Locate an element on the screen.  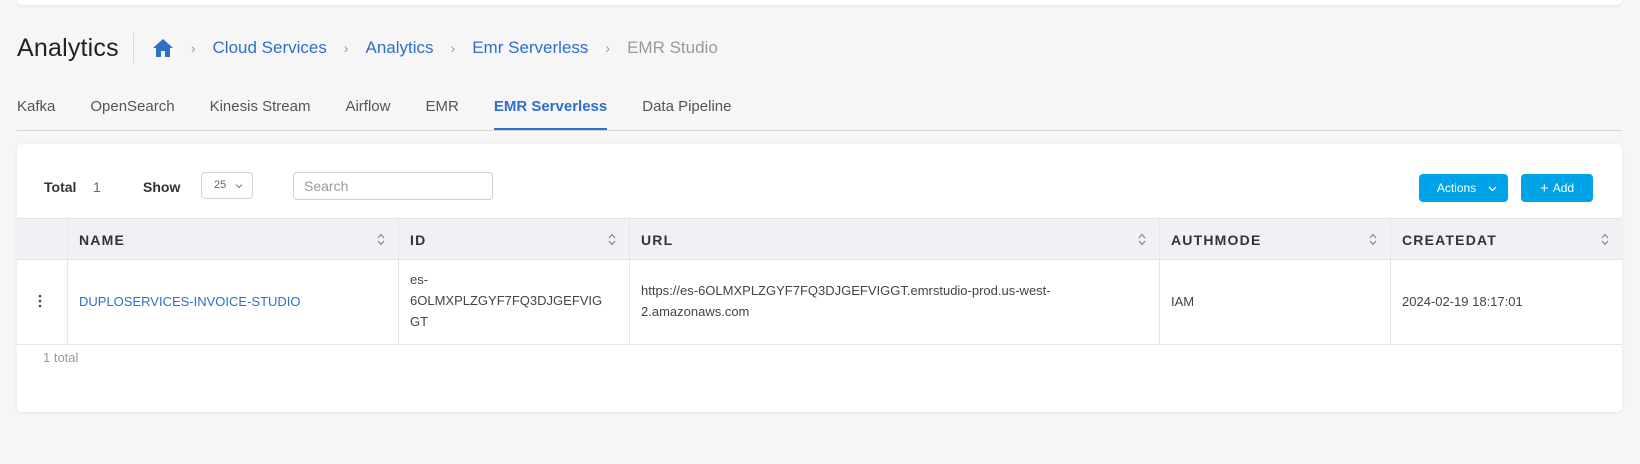
id-line: GT is located at coordinates (419, 321).